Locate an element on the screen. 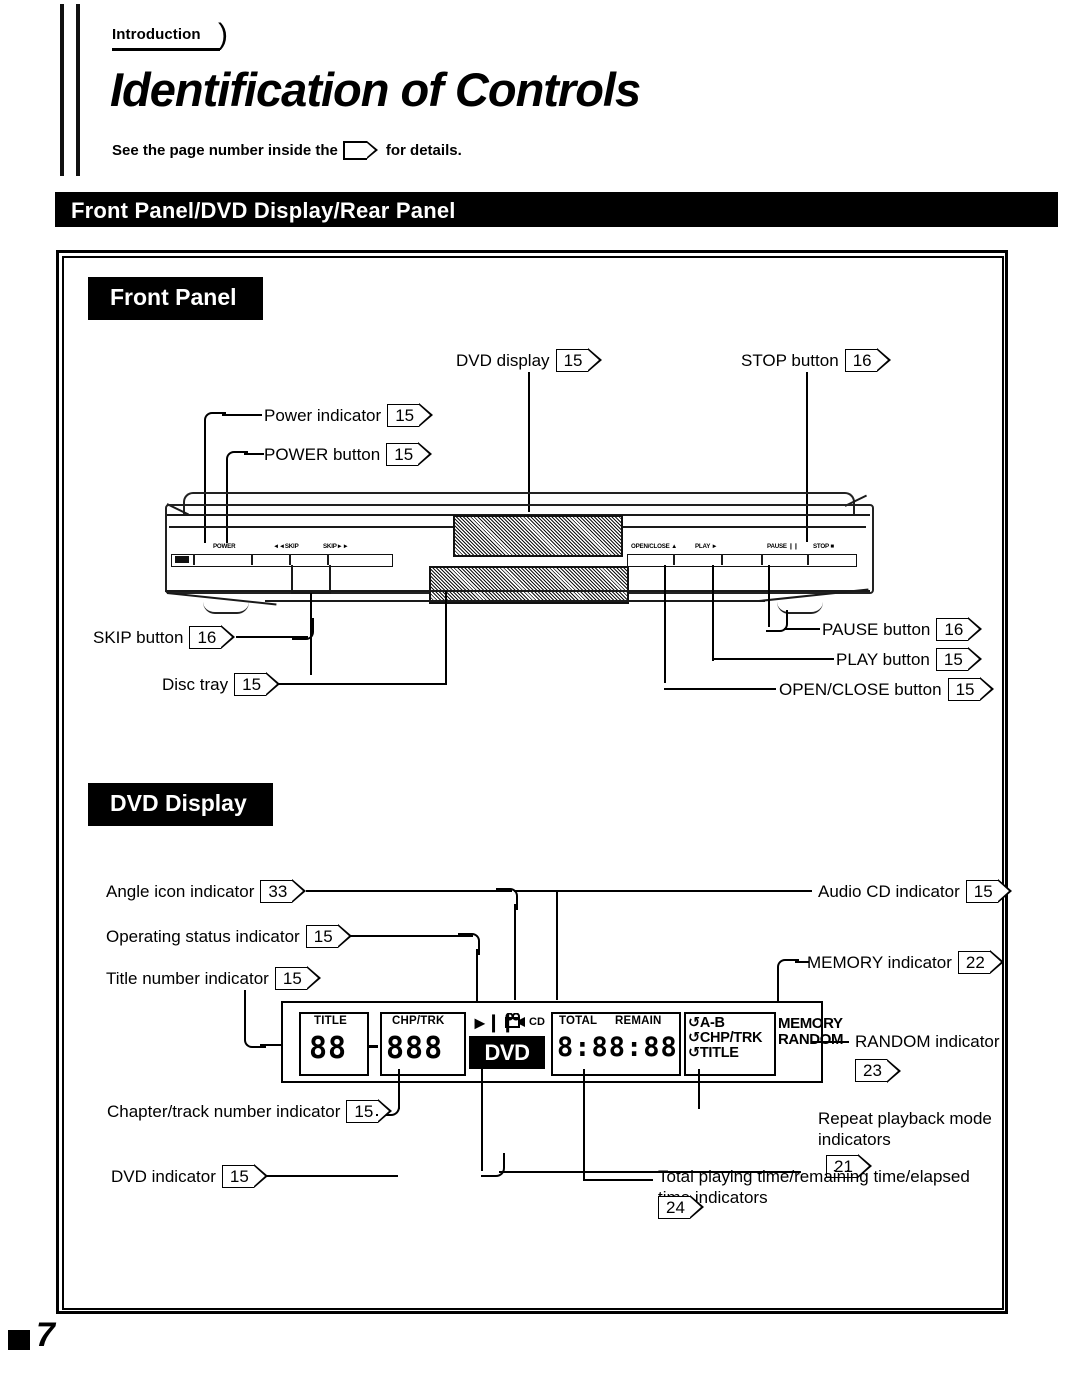 The height and width of the screenshot is (1397, 1080). callout-label: PAUSE button is located at coordinates (876, 629).